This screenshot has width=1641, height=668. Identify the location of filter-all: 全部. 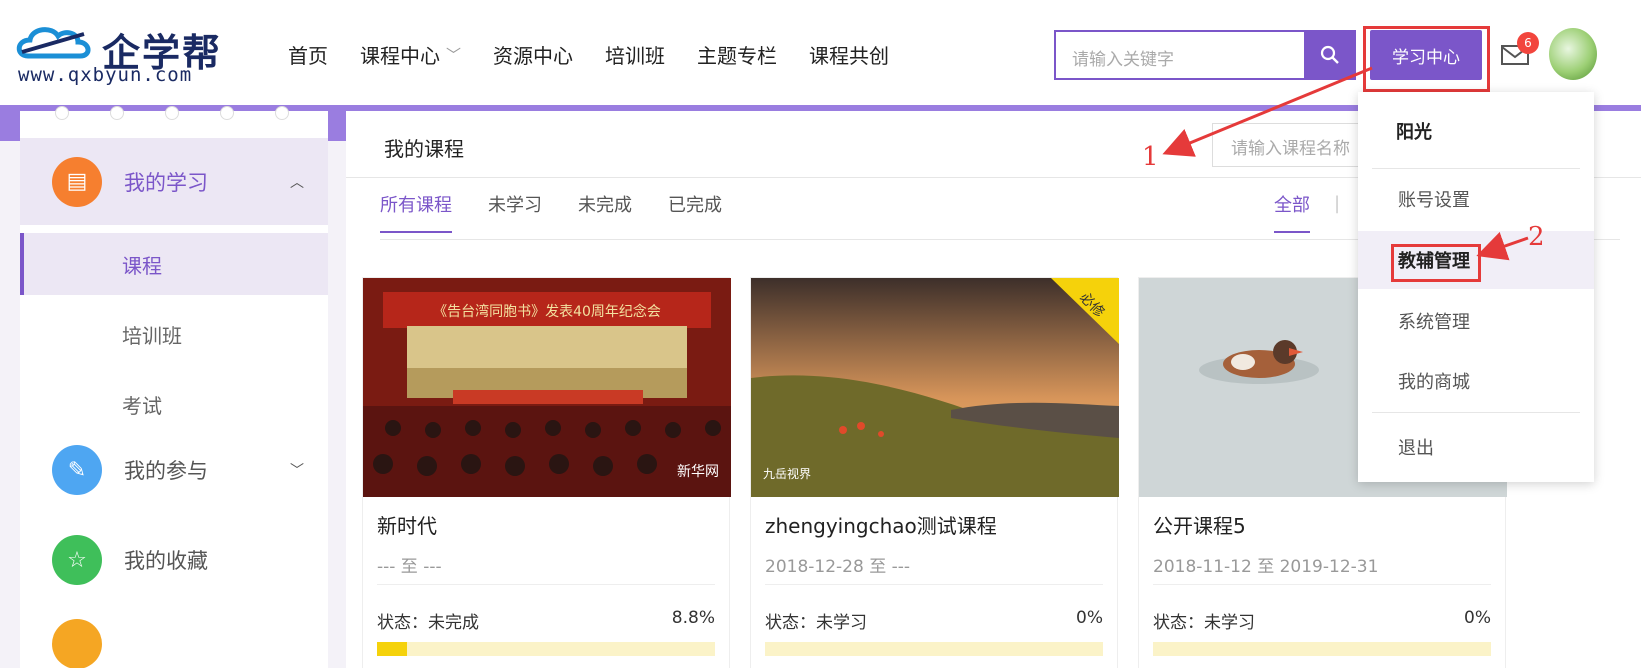
(1292, 212).